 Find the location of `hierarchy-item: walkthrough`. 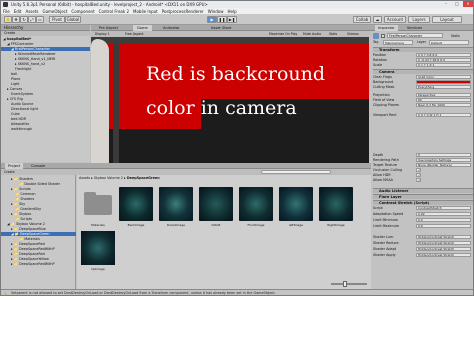

hierarchy-item: walkthrough is located at coordinates (21, 129).